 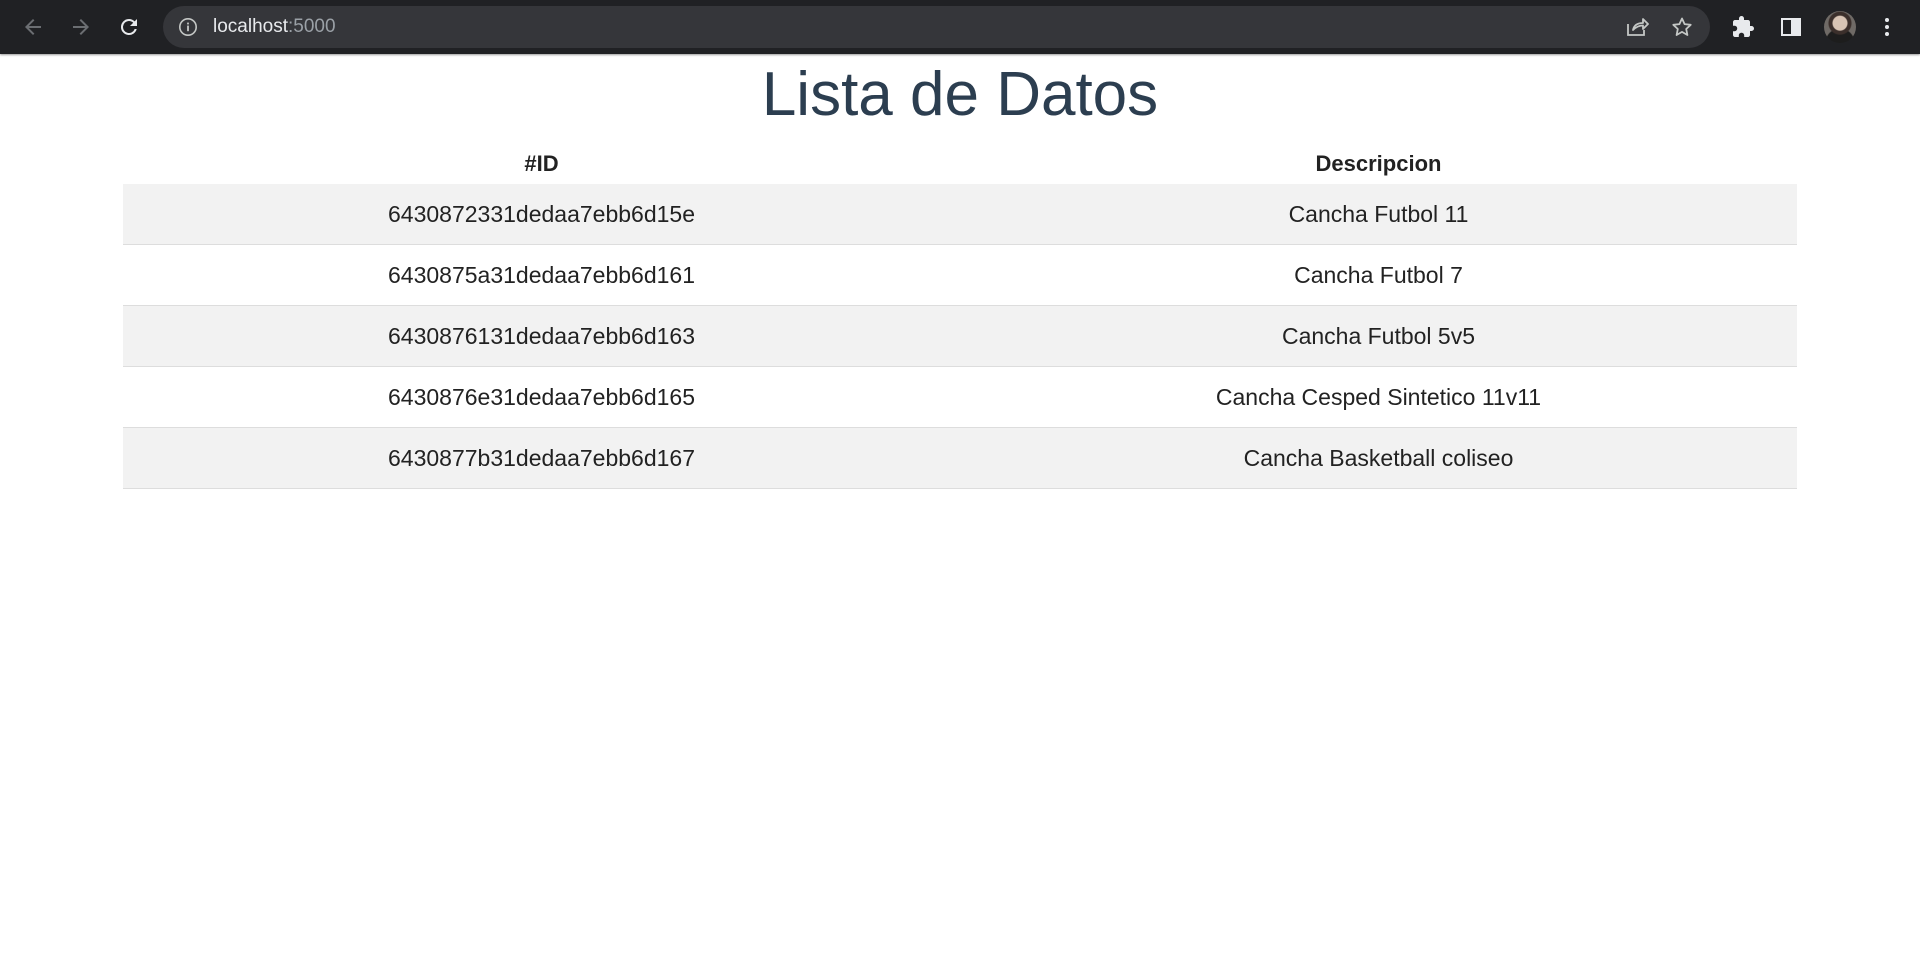 I want to click on cell-descripcion: Cancha Futbol 5v5, so click(x=1378, y=336).